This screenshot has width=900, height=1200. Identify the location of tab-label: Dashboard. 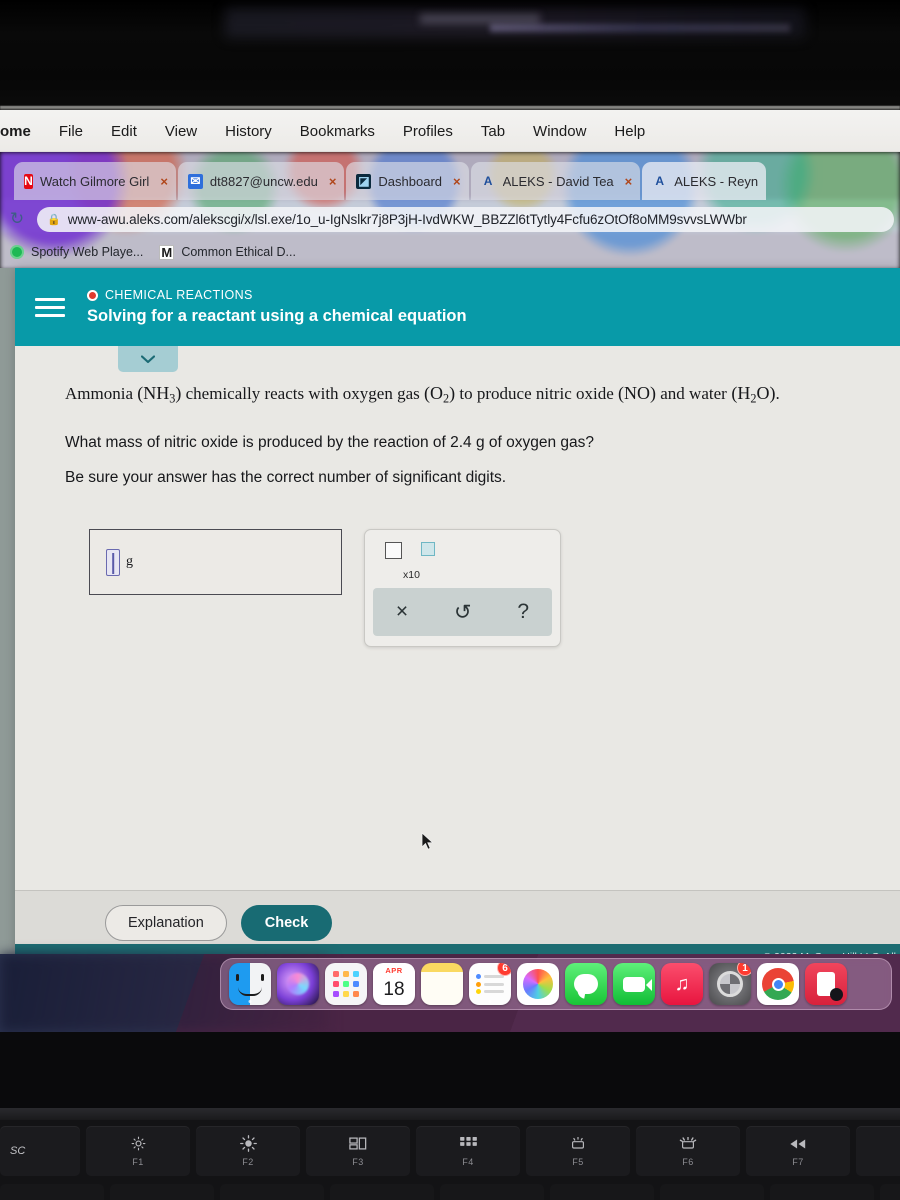
(410, 181).